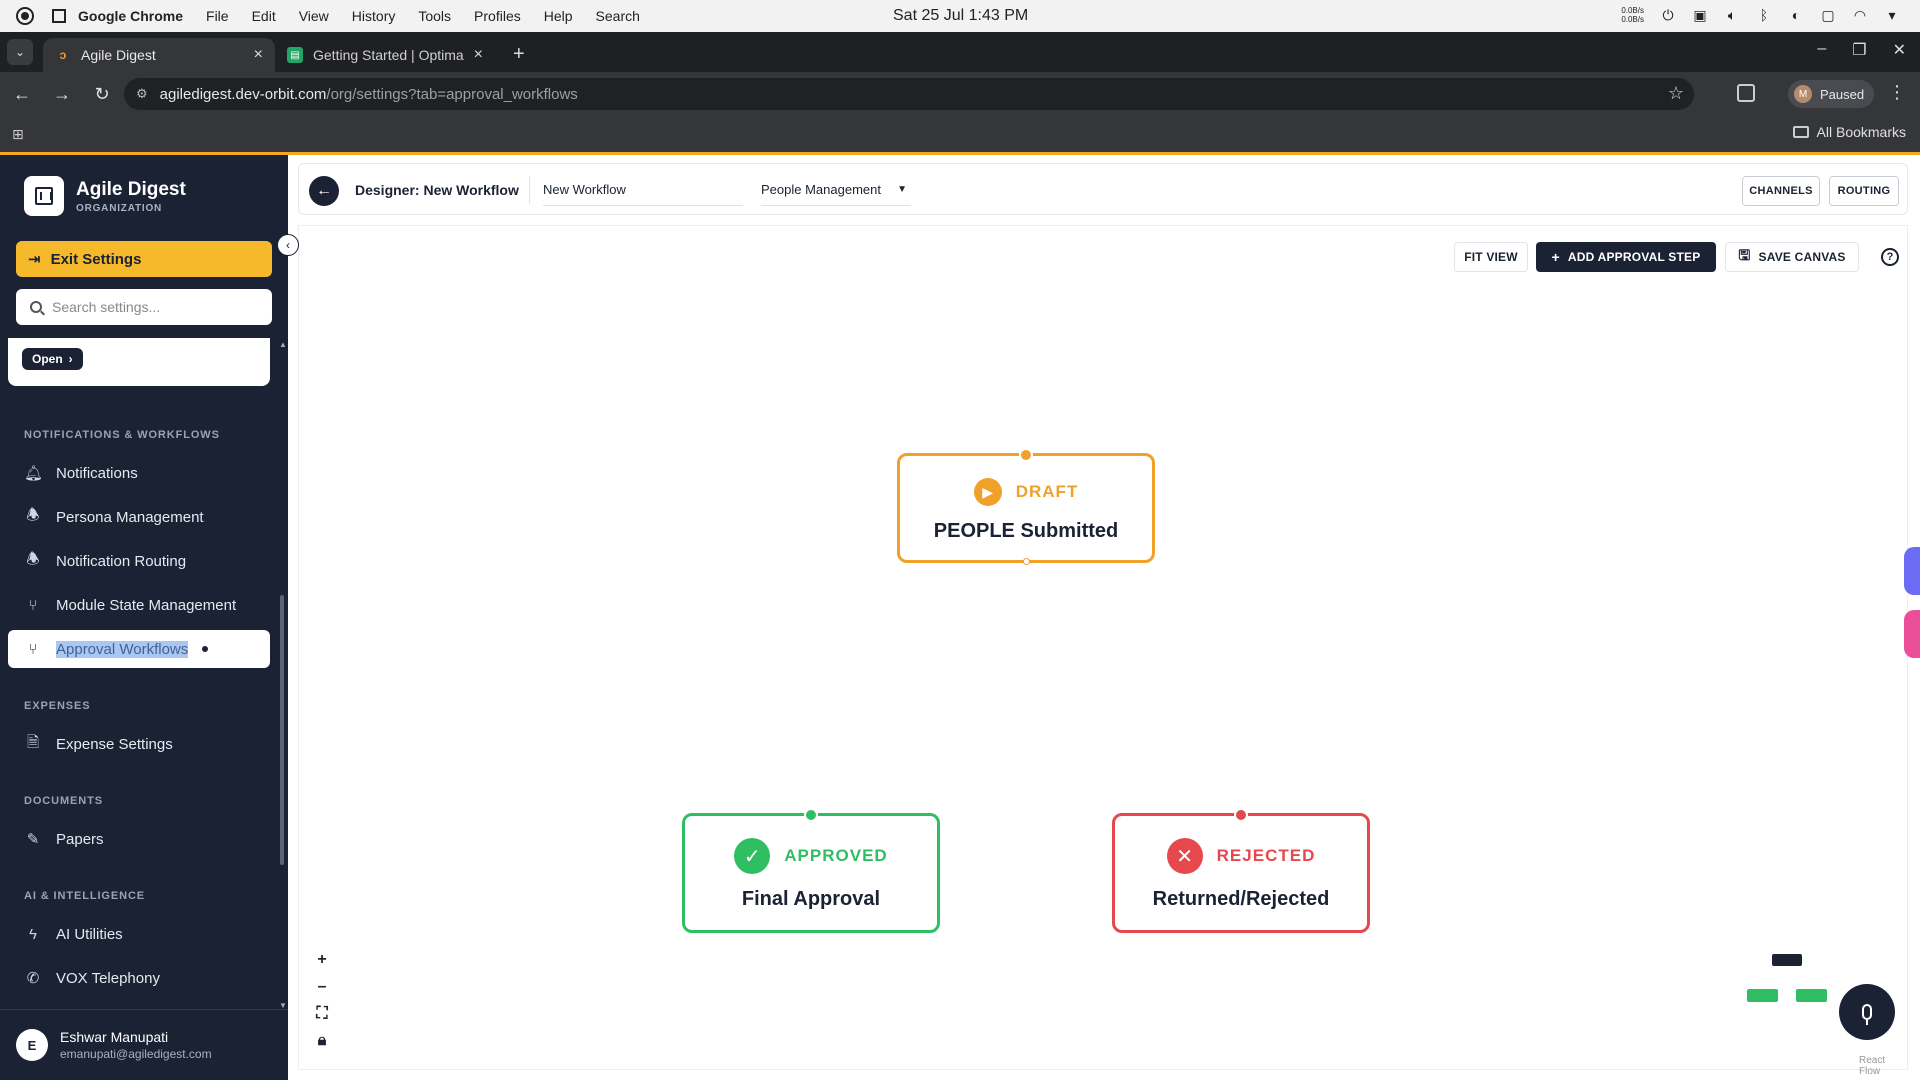 Image resolution: width=1920 pixels, height=1080 pixels. What do you see at coordinates (1626, 257) in the screenshot?
I see `add-approval-step-button: + ADD APPROVAL STEP` at bounding box center [1626, 257].